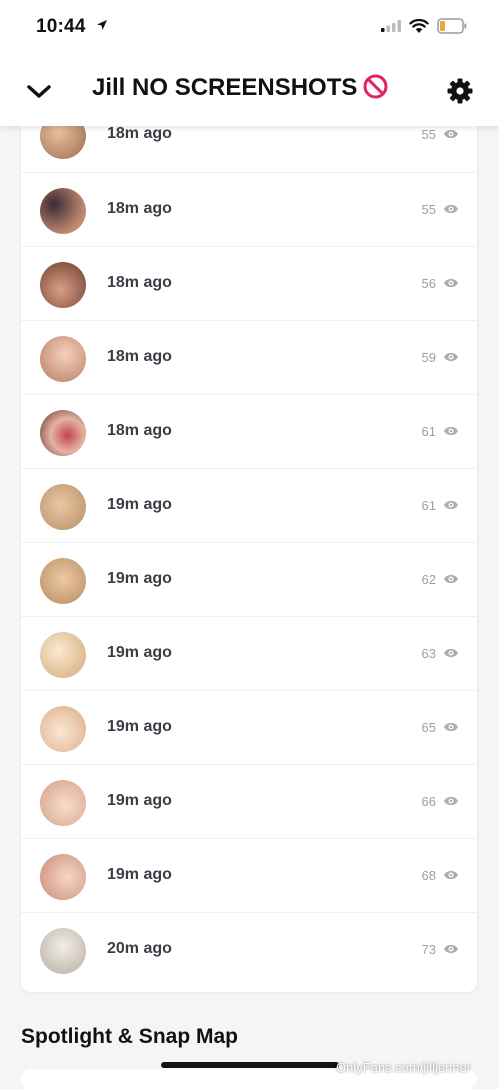 This screenshot has height=1089, width=499. Describe the element at coordinates (39, 91) in the screenshot. I see `chevron-down-icon` at that location.